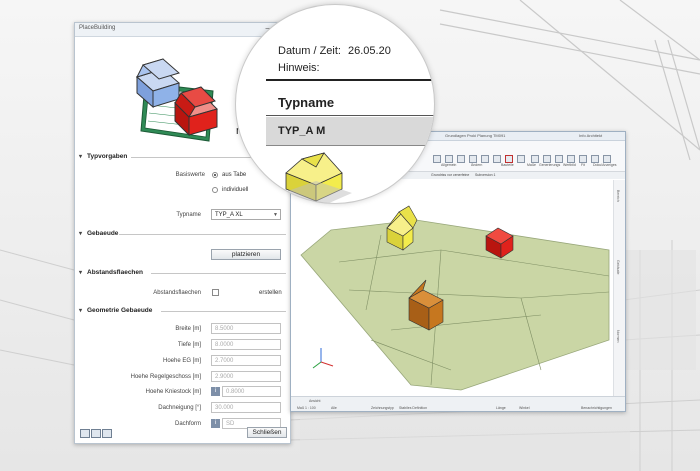 The width and height of the screenshot is (700, 471). Describe the element at coordinates (173, 392) in the screenshot. I see `hoehe-kniestock-label: Hoehe Kniestock [m]` at that location.